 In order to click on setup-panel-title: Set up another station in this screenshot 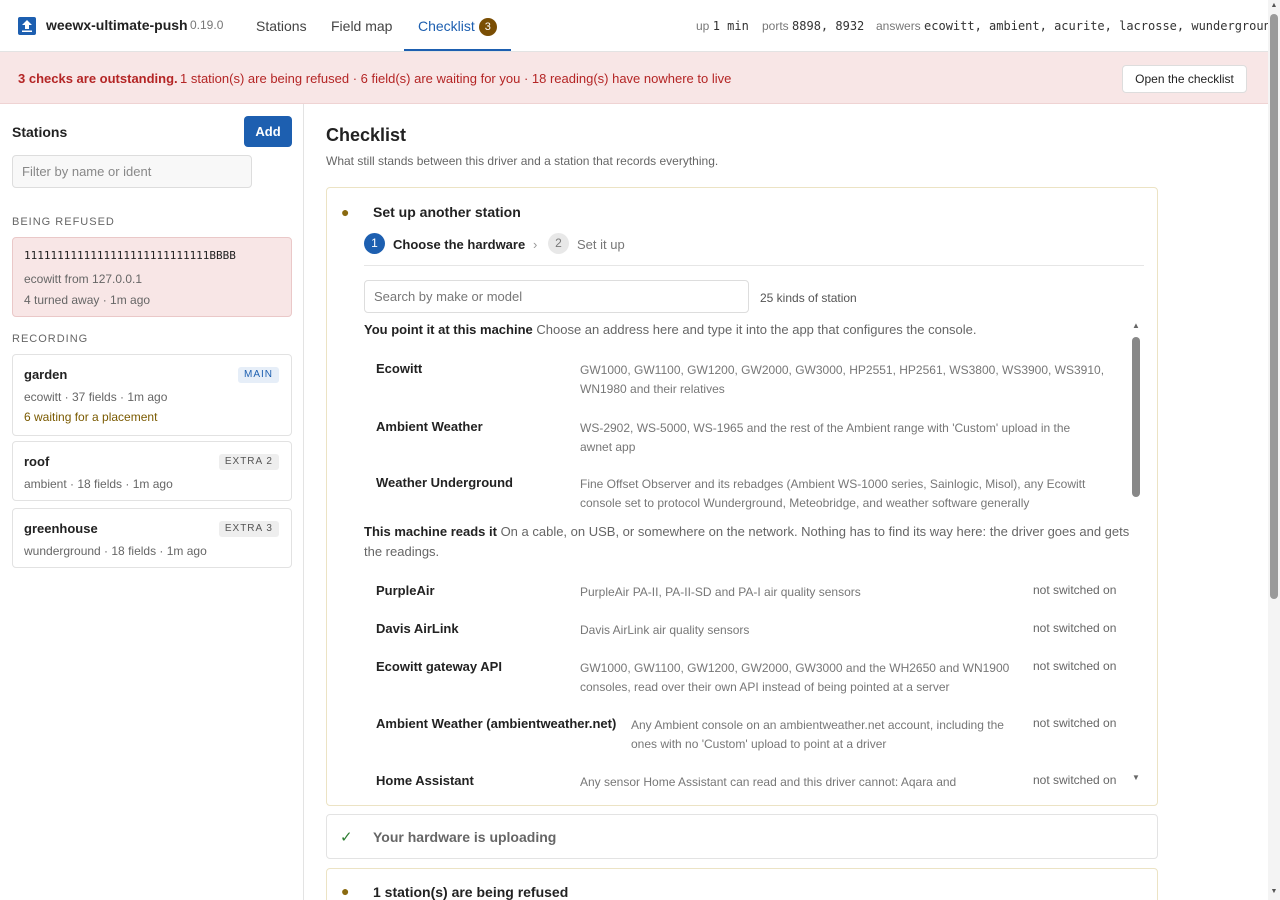, I will do `click(447, 212)`.